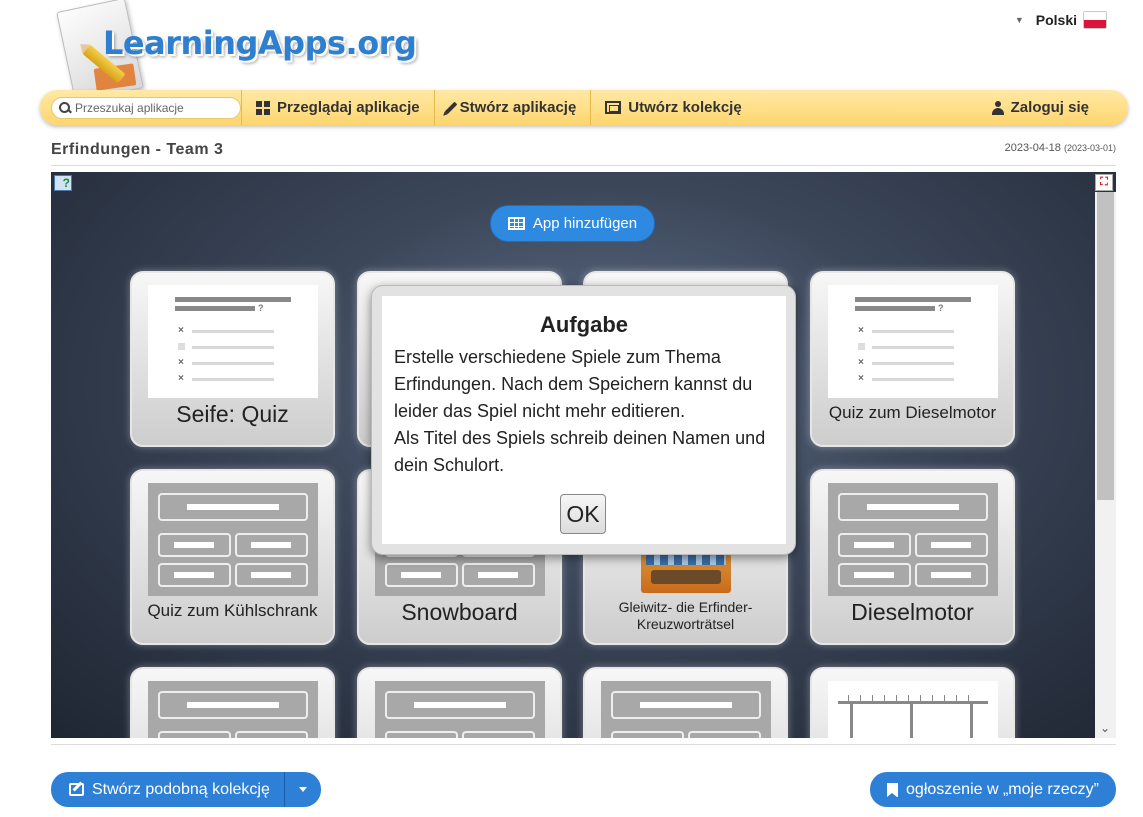  I want to click on add-app-button: App hinzufügen, so click(572, 223).